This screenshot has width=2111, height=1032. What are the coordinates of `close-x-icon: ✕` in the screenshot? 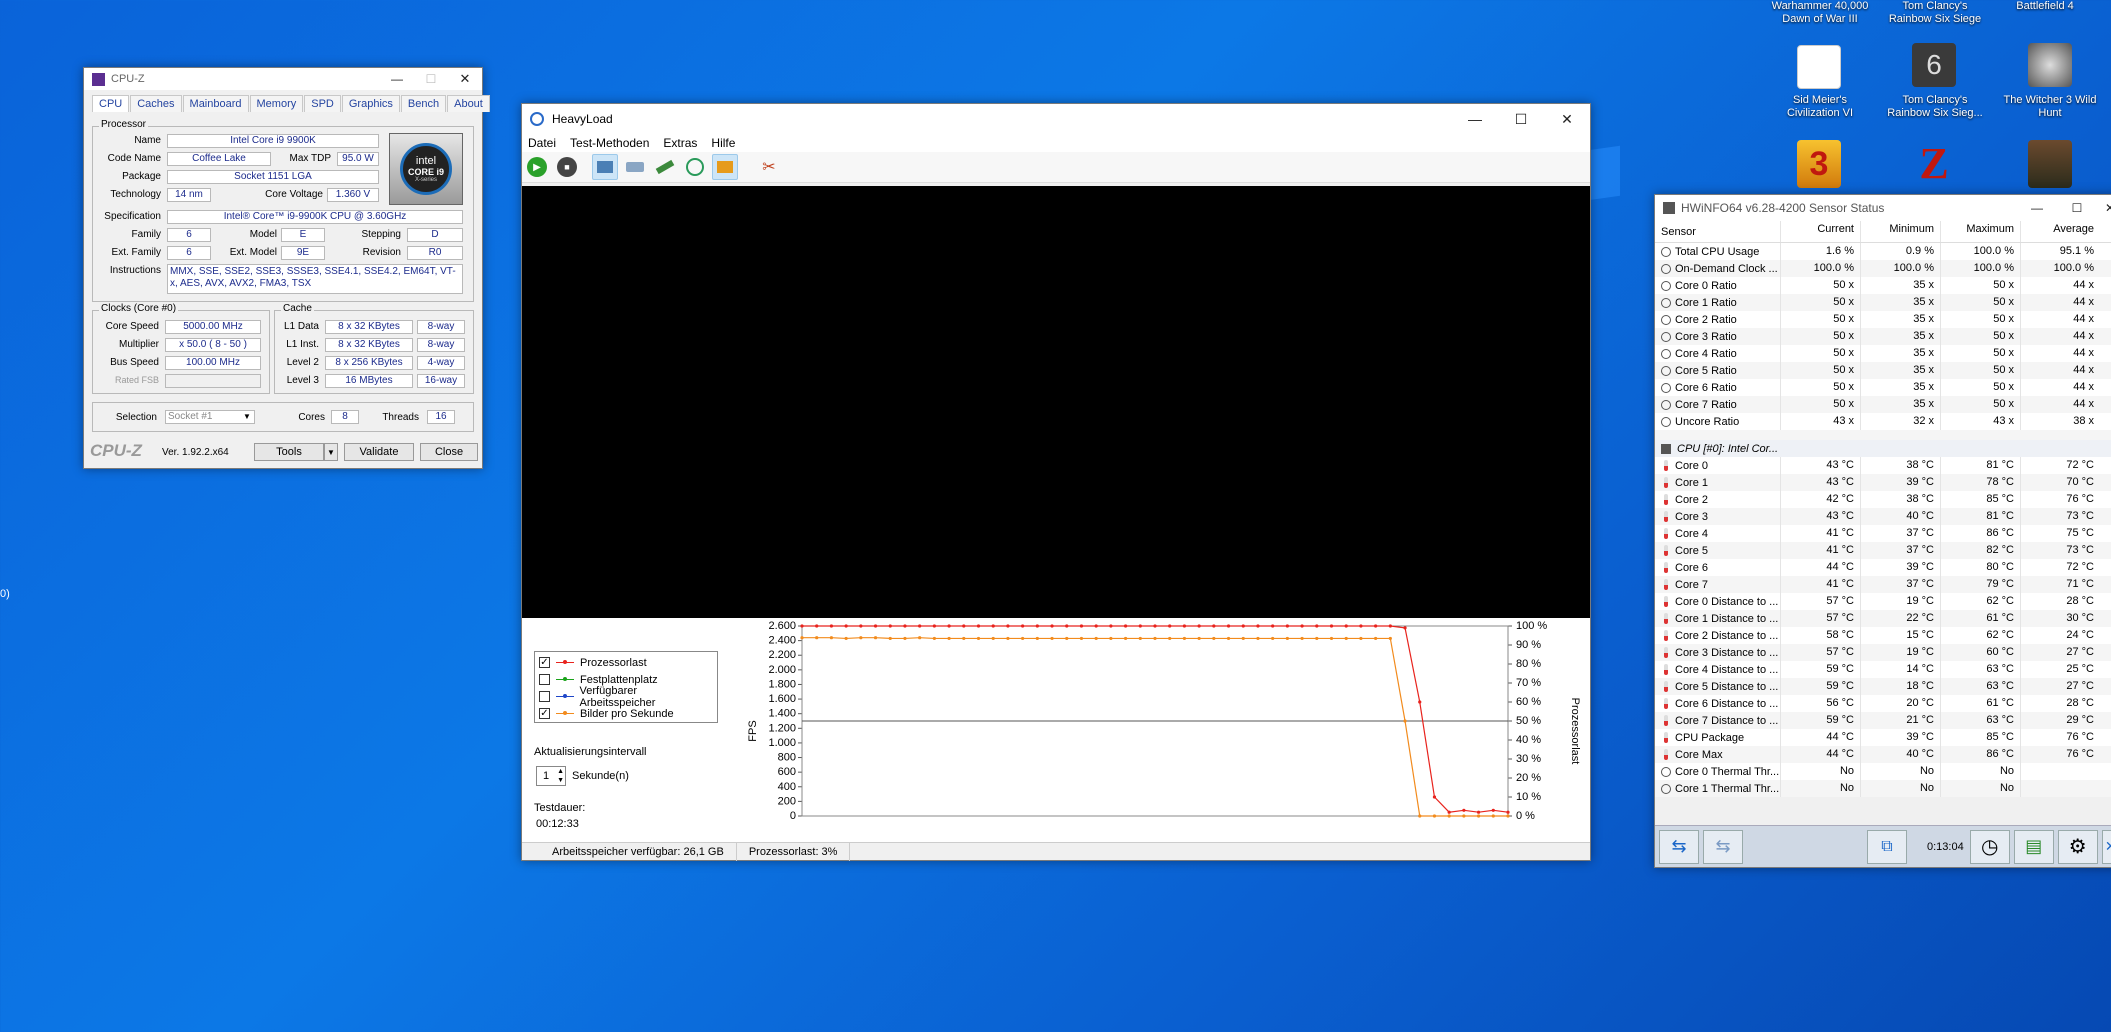 It's located at (2106, 846).